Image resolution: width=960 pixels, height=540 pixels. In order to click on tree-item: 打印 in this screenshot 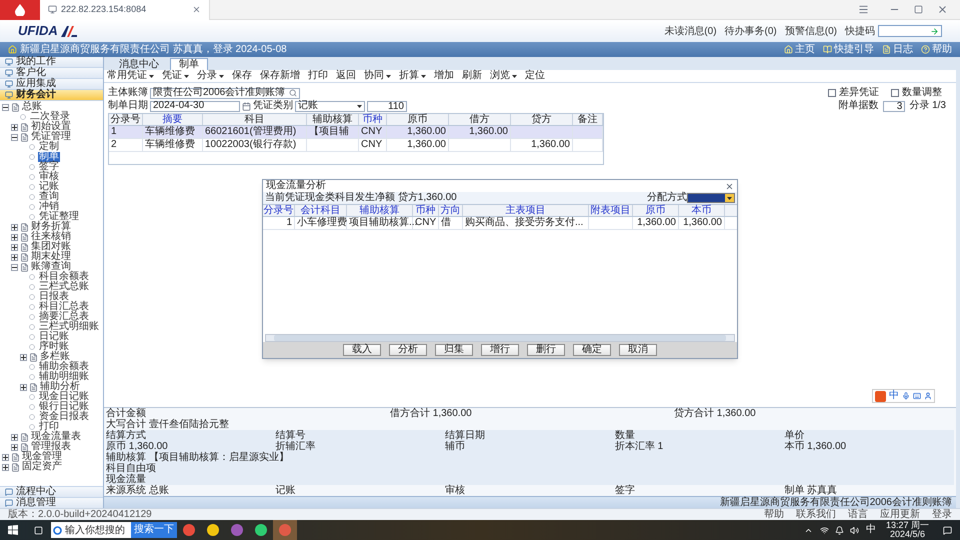, I will do `click(49, 427)`.